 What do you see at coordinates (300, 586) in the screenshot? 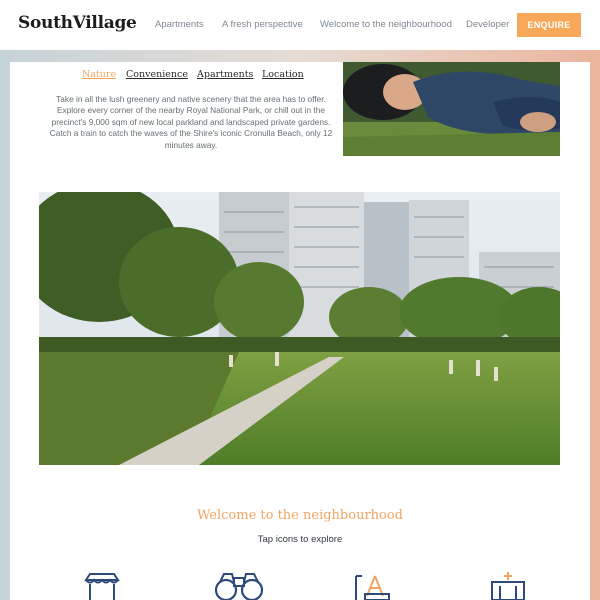
I see `neighbourhood-icon-row` at bounding box center [300, 586].